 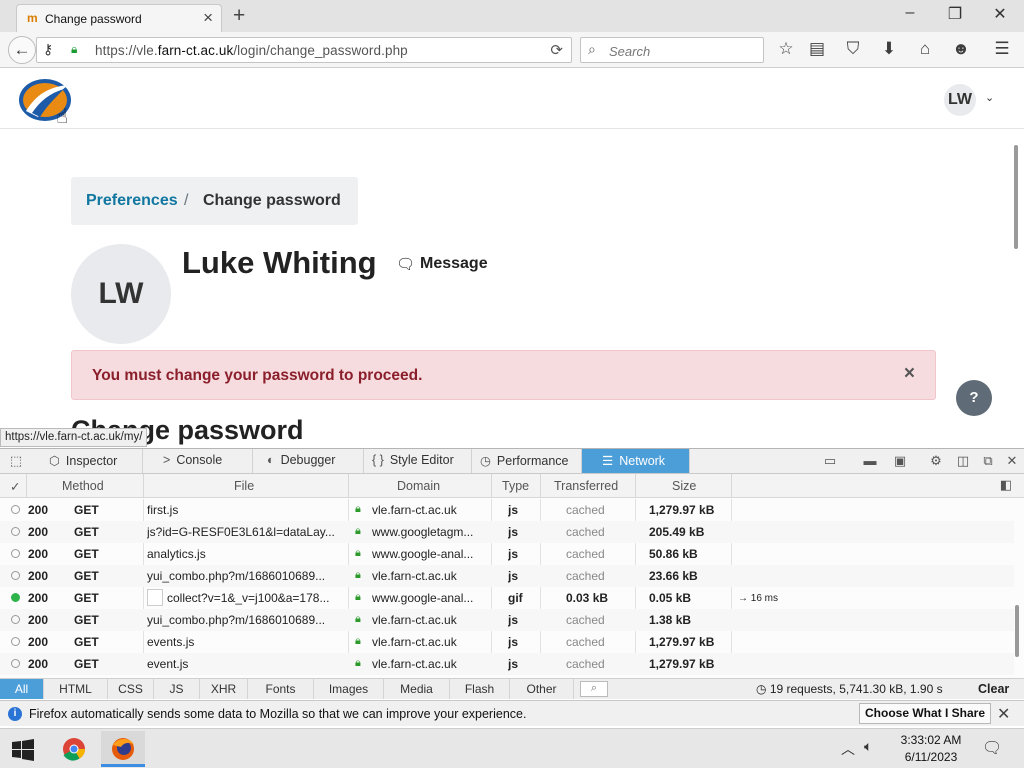 I want to click on chevron-down-icon: ⌄, so click(x=989, y=97).